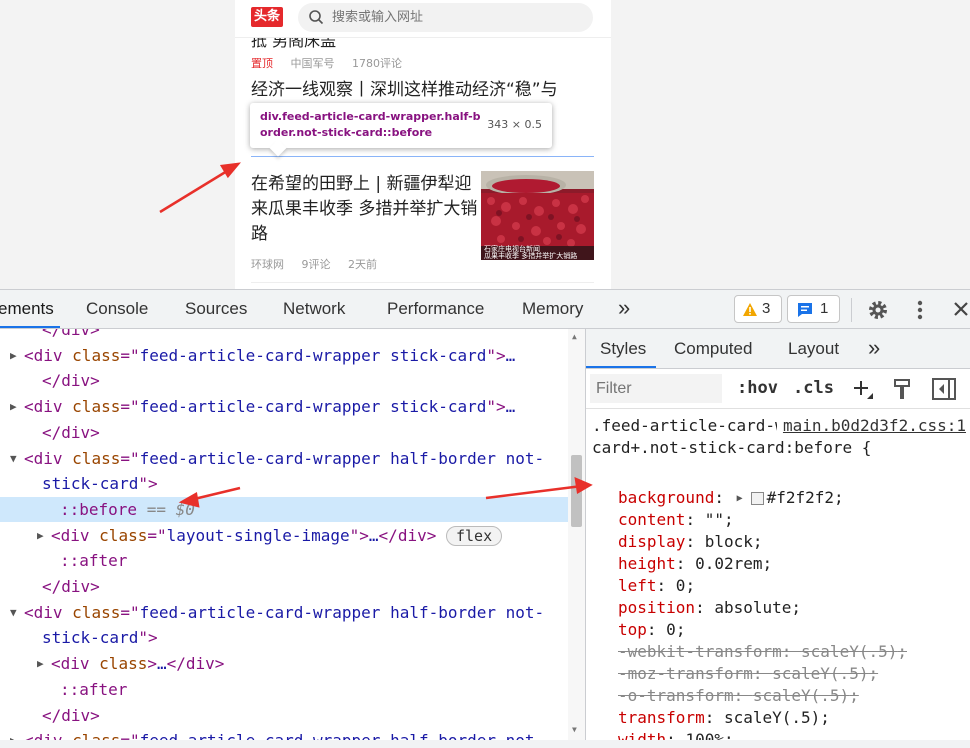  I want to click on css-property-name: display, so click(651, 541).